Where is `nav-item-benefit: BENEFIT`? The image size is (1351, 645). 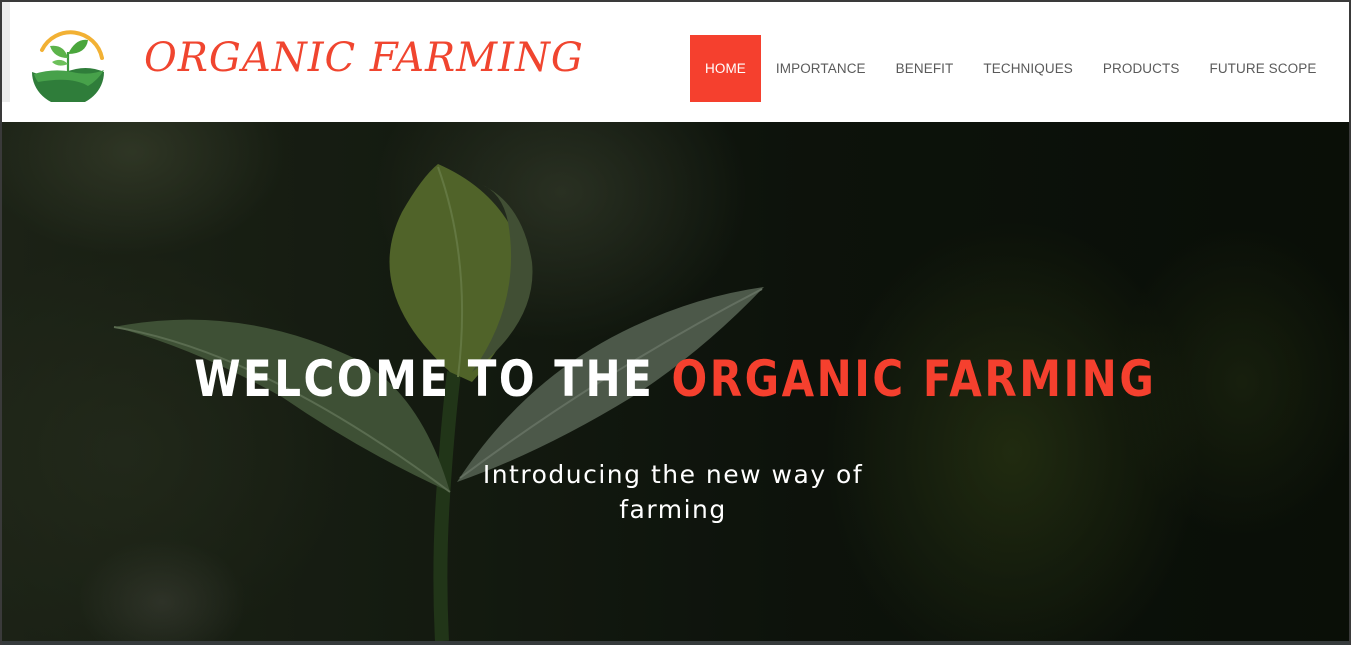
nav-item-benefit: BENEFIT is located at coordinates (925, 68).